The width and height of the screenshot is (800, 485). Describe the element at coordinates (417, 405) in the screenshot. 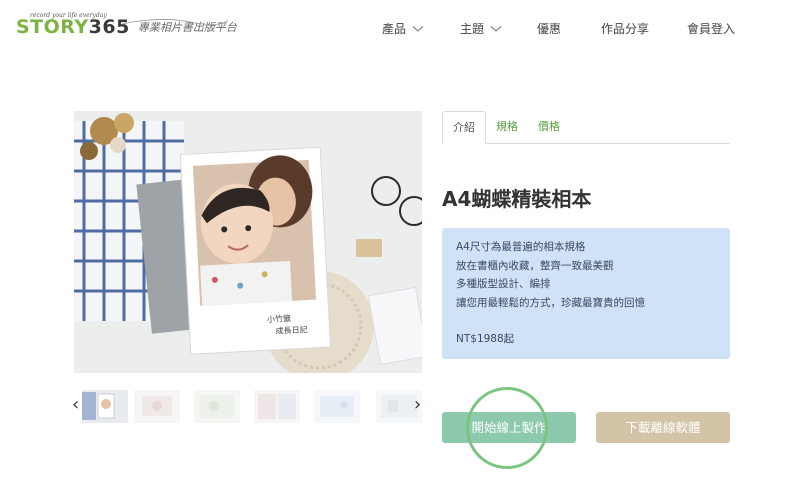

I see `chevron-right-icon: ›` at that location.